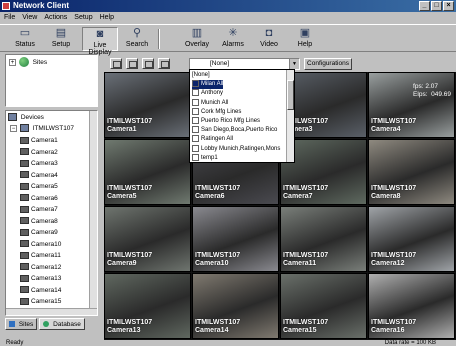 This screenshot has width=456, height=346. What do you see at coordinates (235, 239) in the screenshot?
I see `camera-tile: ITMILWST107 Camera10` at bounding box center [235, 239].